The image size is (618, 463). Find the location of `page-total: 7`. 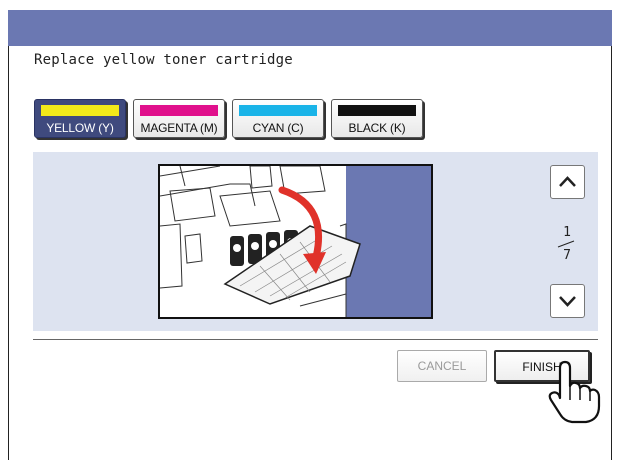

page-total: 7 is located at coordinates (567, 255).